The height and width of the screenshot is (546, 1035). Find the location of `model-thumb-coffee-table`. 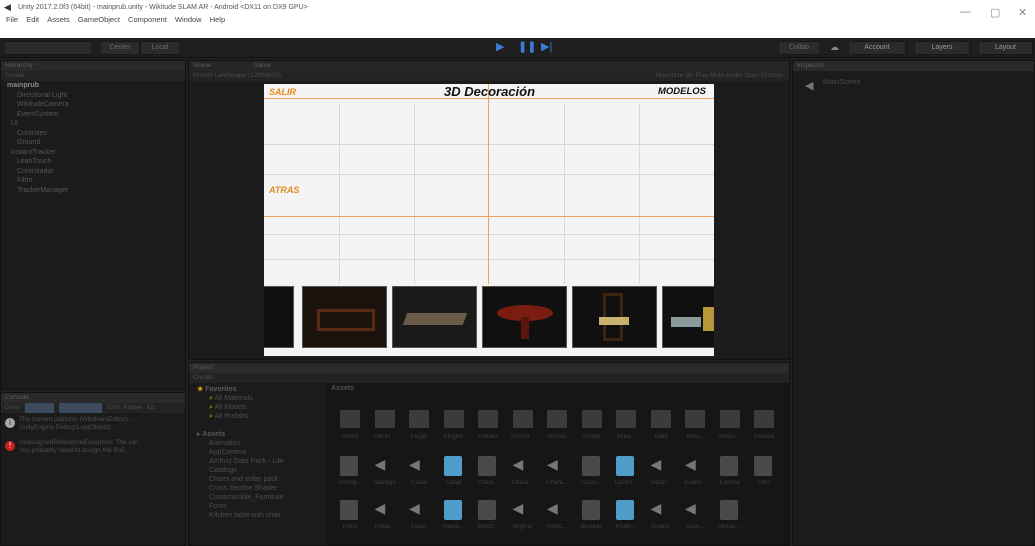

model-thumb-coffee-table is located at coordinates (434, 317).